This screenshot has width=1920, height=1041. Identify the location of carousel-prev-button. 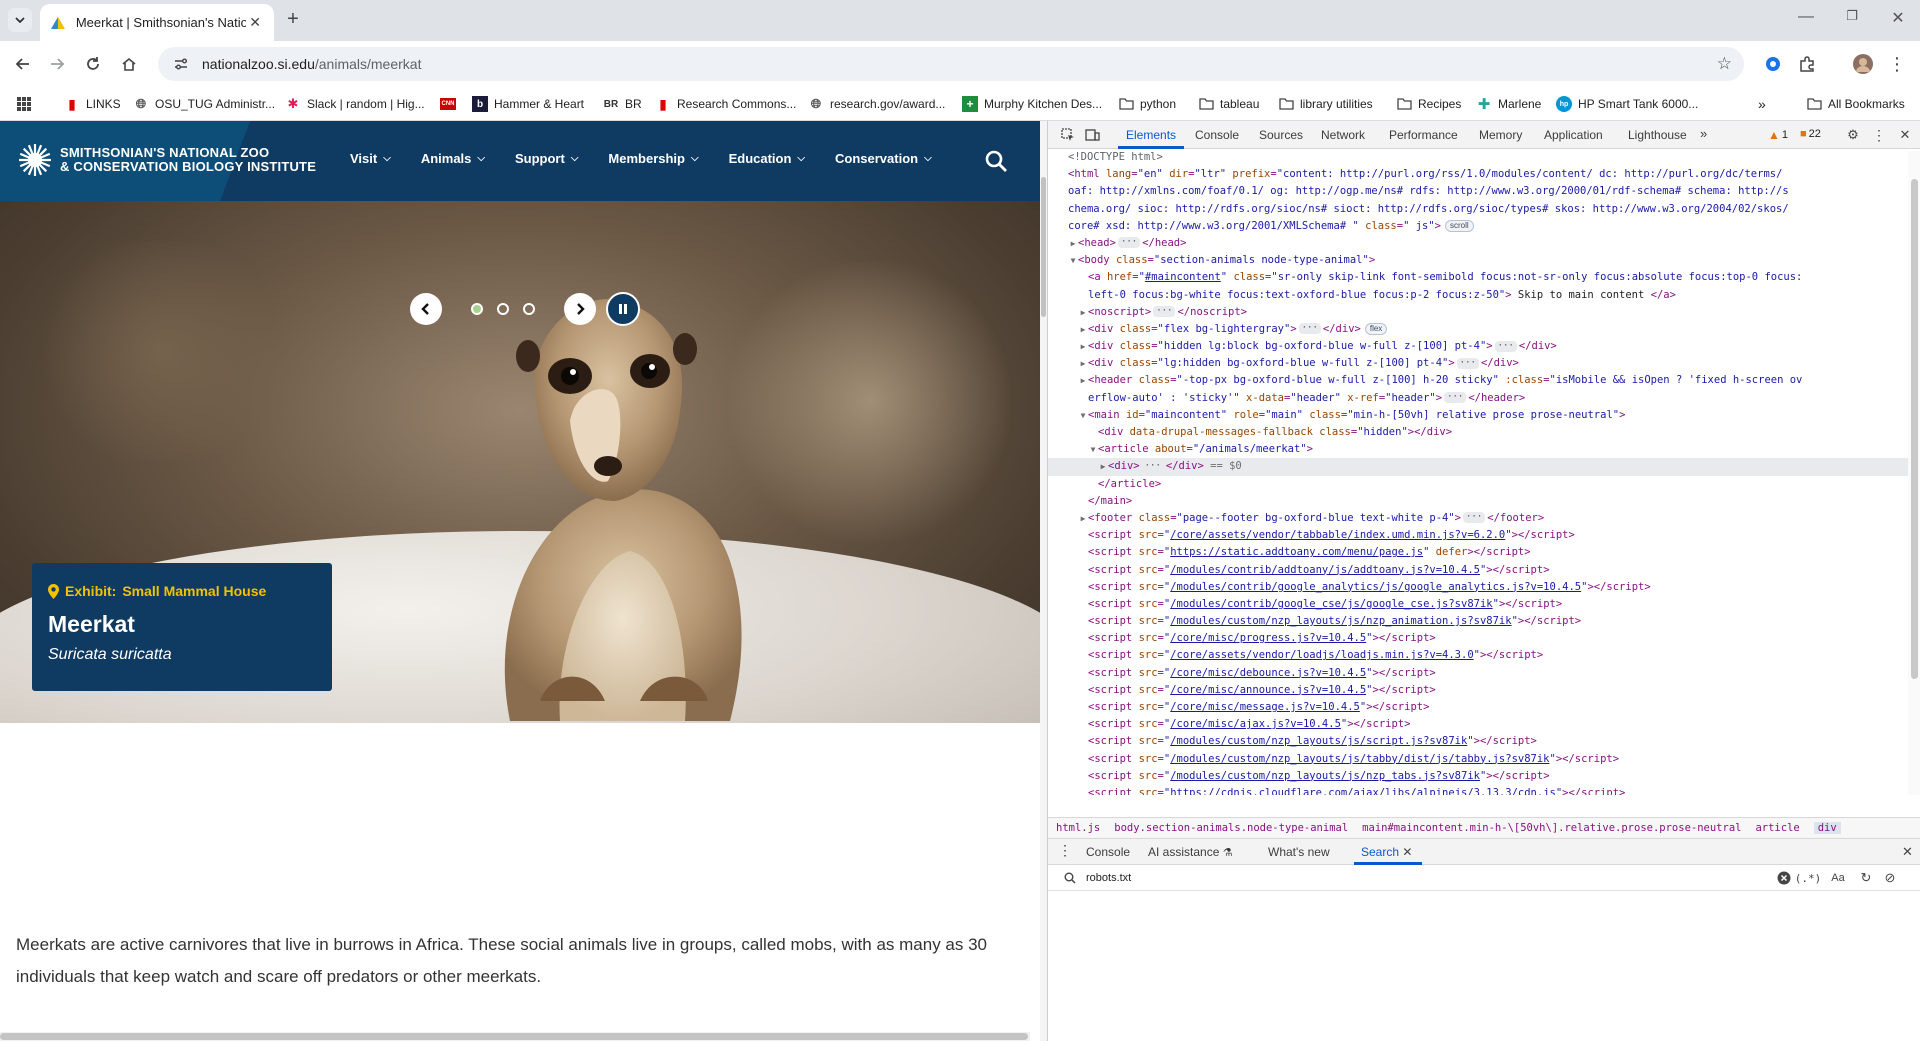
(426, 309).